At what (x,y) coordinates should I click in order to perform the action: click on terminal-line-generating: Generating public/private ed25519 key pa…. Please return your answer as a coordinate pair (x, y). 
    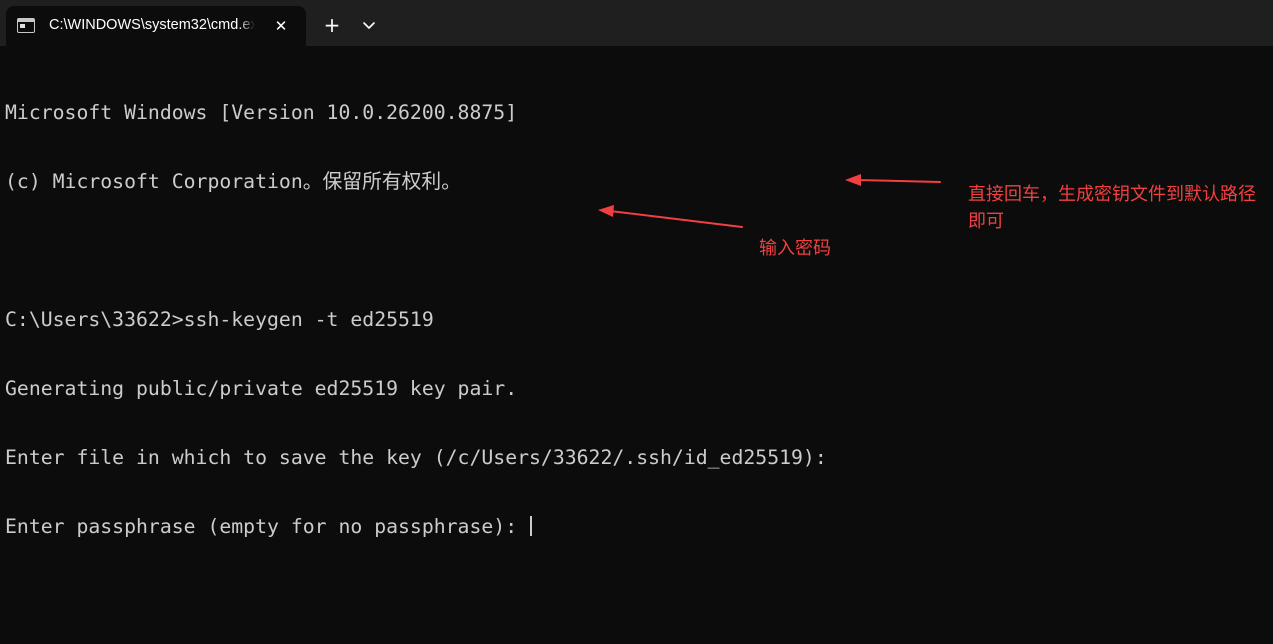
    Looking at the image, I should click on (261, 388).